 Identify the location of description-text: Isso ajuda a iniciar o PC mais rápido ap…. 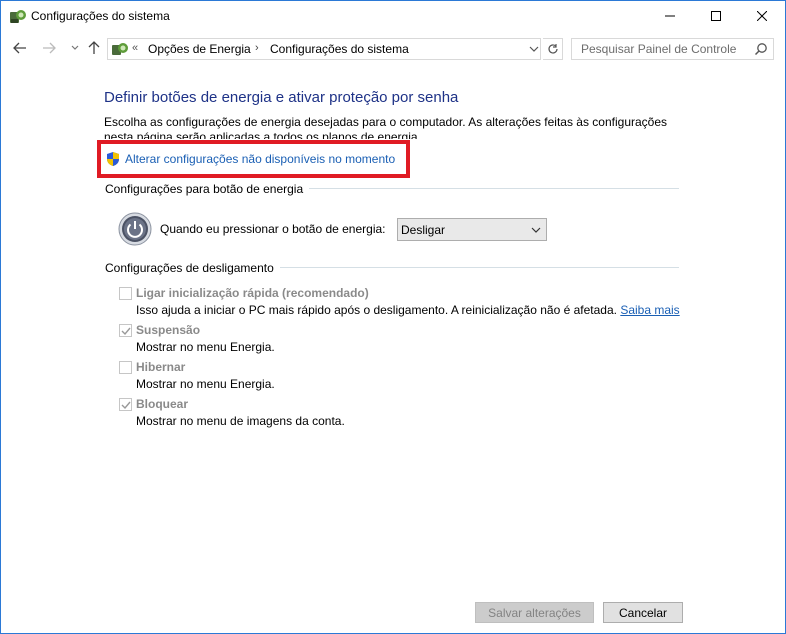
(376, 310).